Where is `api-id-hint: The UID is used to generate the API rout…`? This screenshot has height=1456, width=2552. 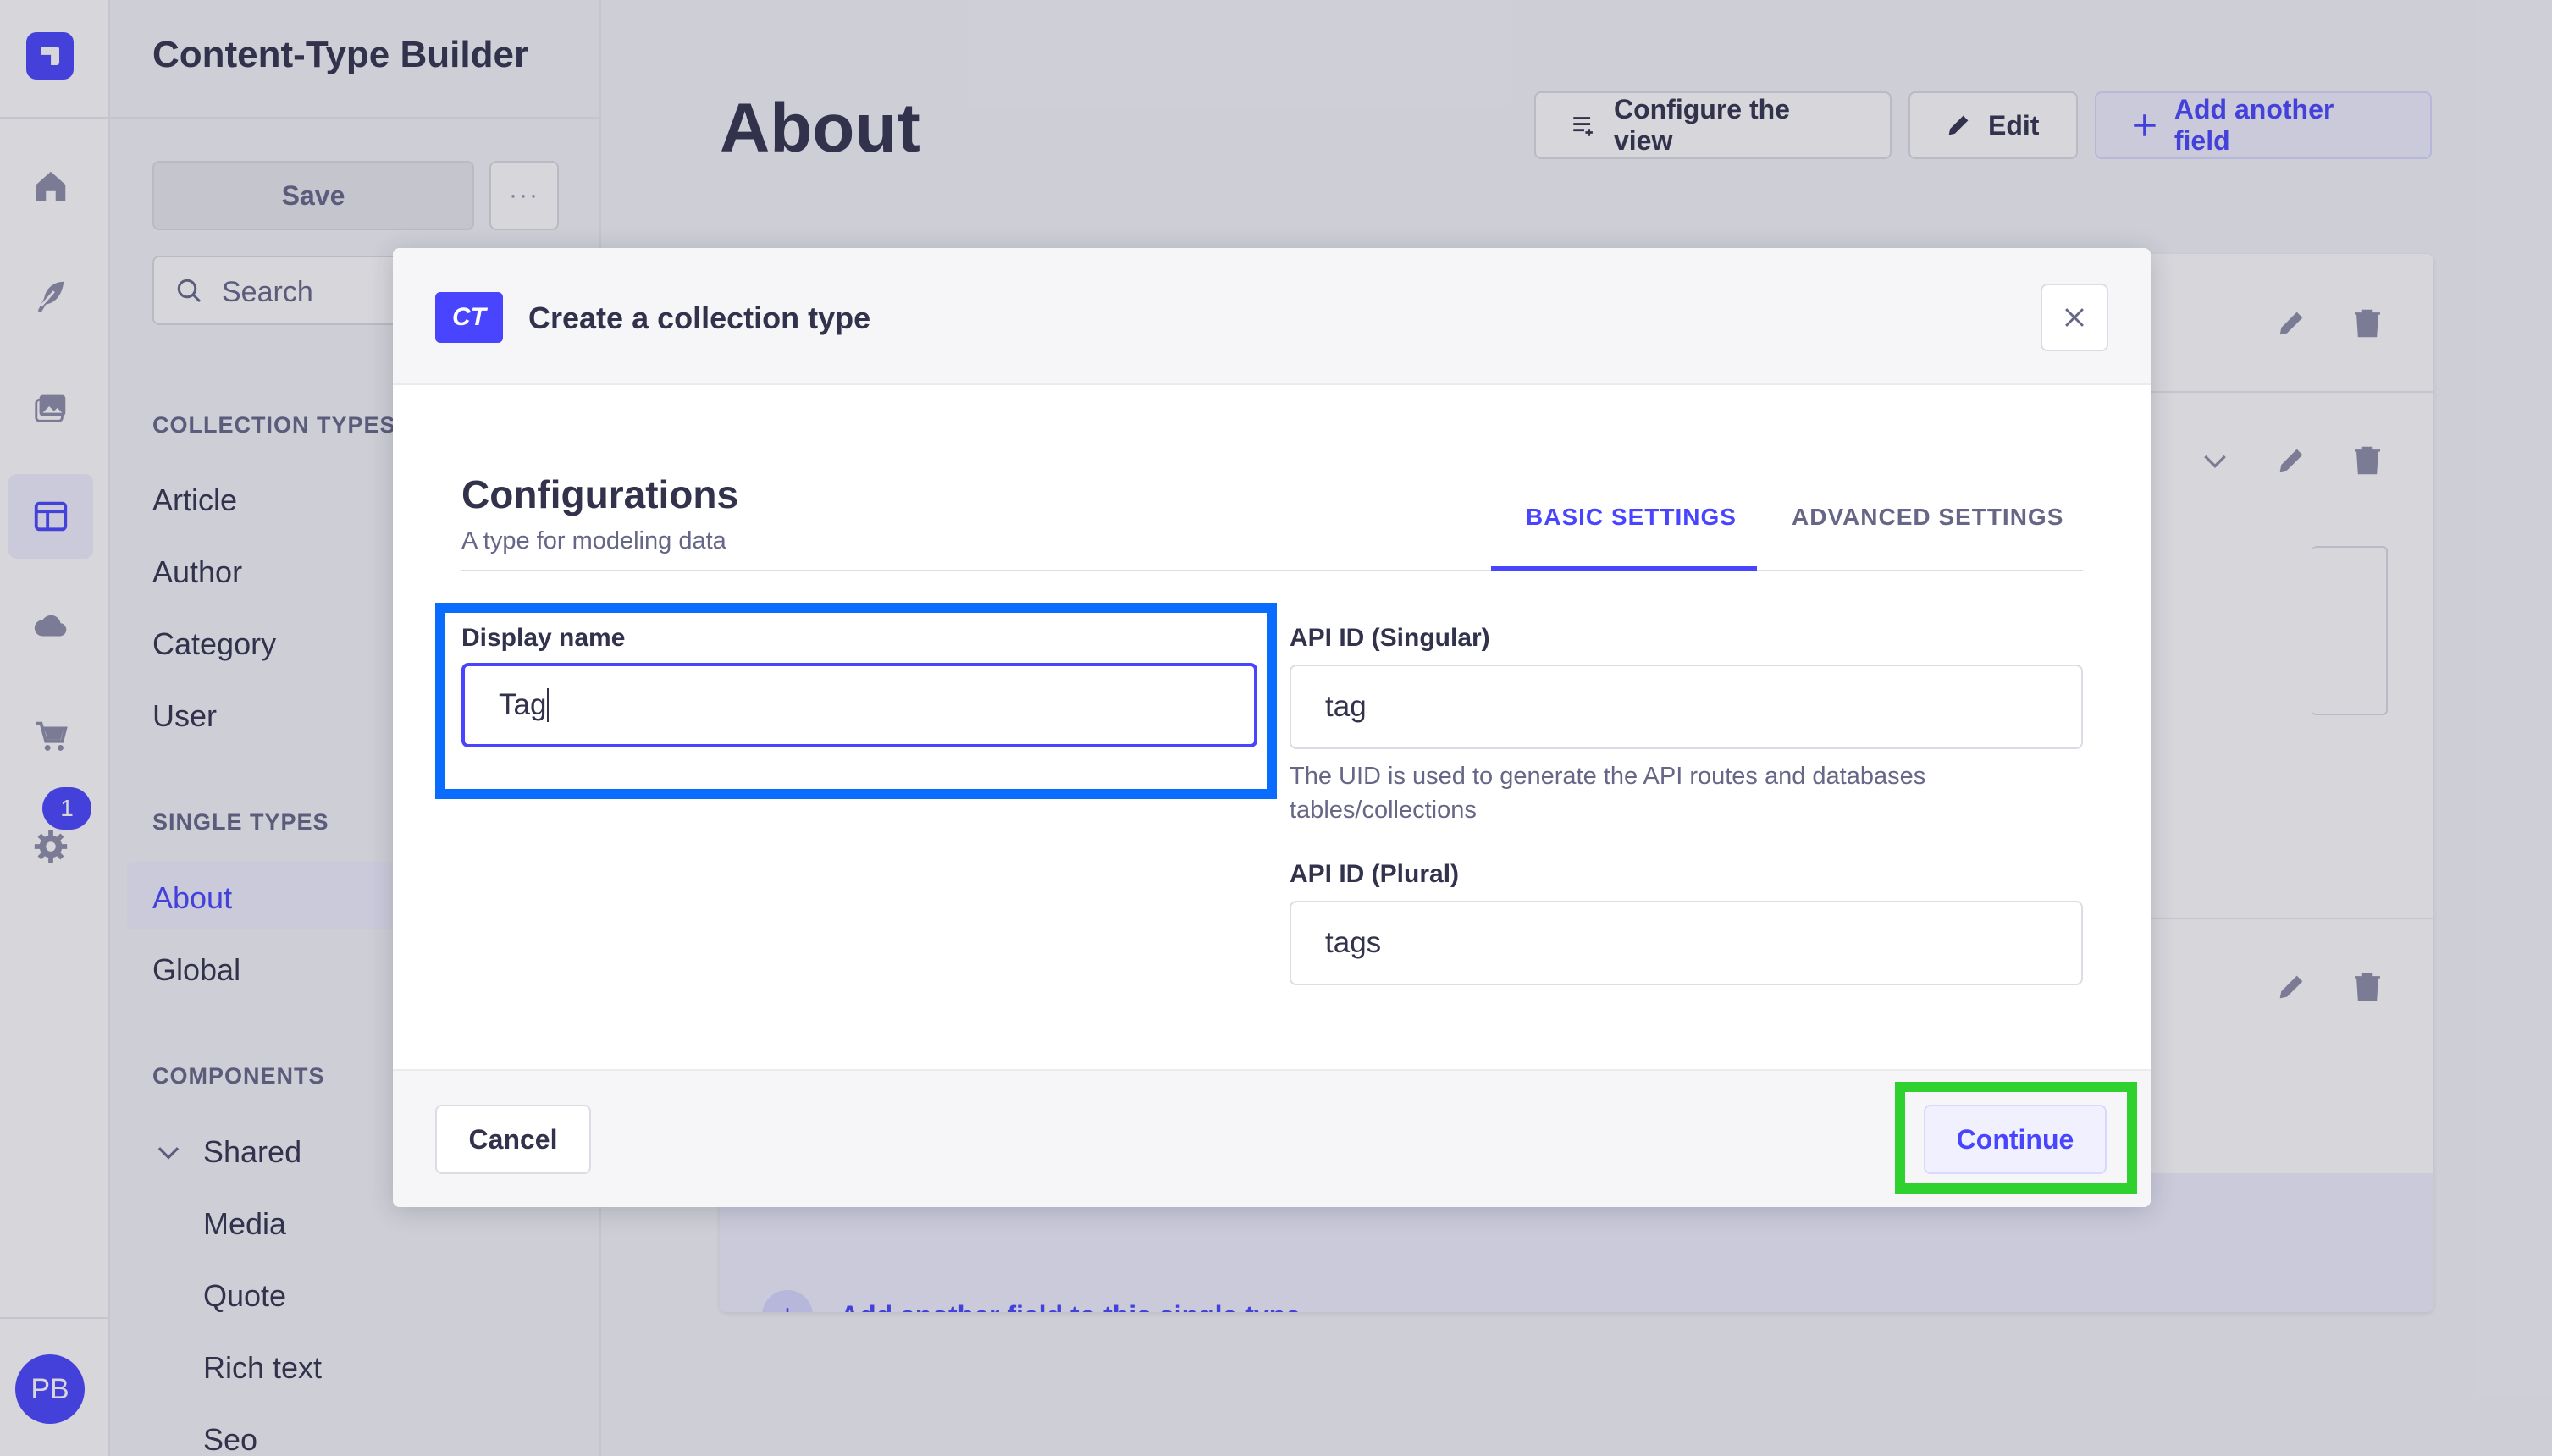
api-id-hint: The UID is used to generate the API rout… is located at coordinates (1608, 793).